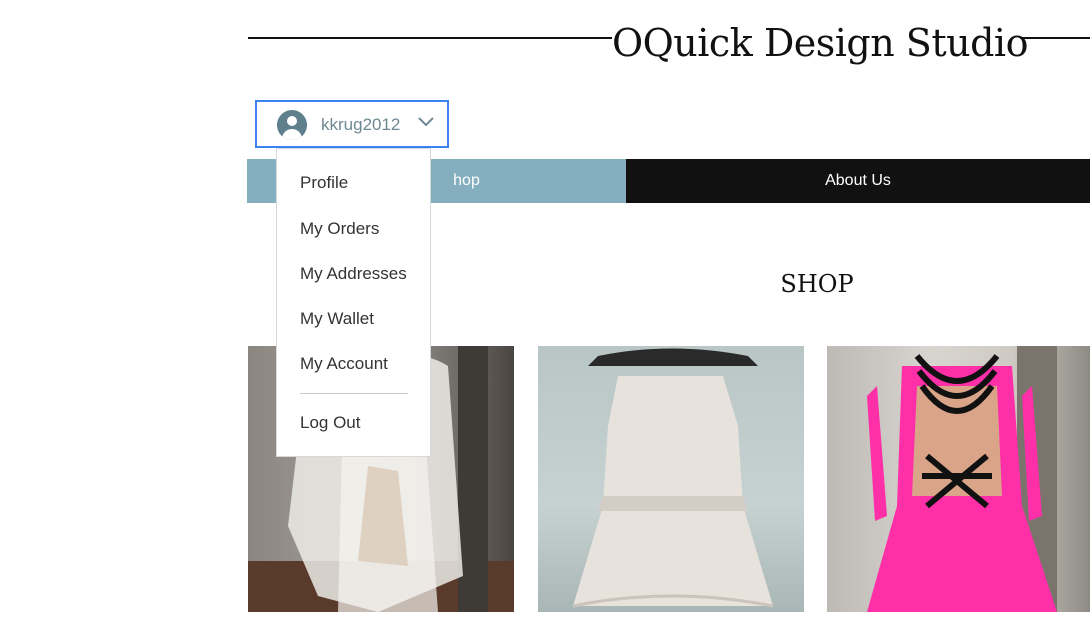 This screenshot has width=1090, height=633. Describe the element at coordinates (354, 393) in the screenshot. I see `menu-divider` at that location.